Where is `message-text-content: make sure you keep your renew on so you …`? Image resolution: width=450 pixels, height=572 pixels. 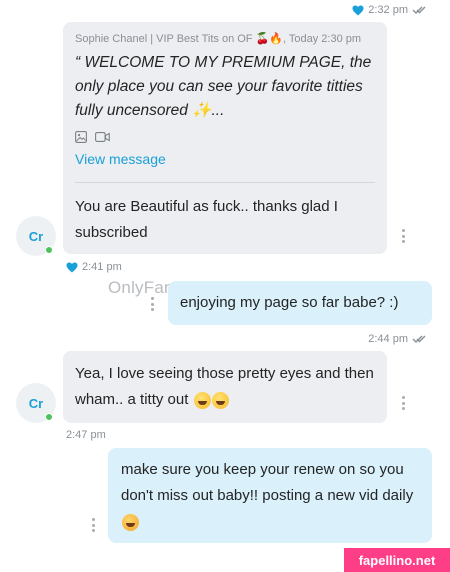 message-text-content: make sure you keep your renew on so you … is located at coordinates (267, 482).